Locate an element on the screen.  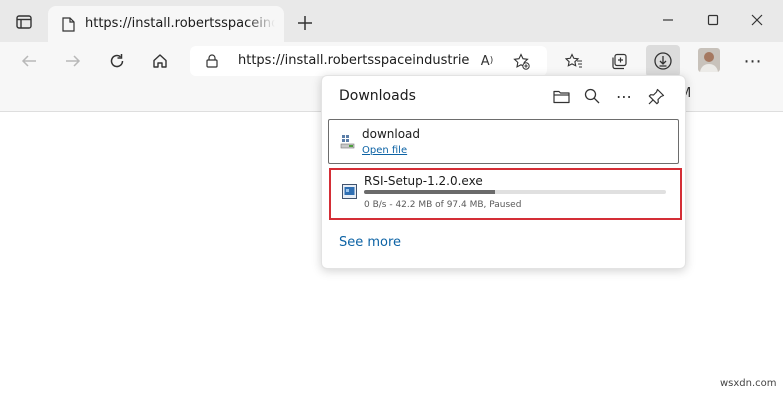
favorites-icon is located at coordinates (574, 61).